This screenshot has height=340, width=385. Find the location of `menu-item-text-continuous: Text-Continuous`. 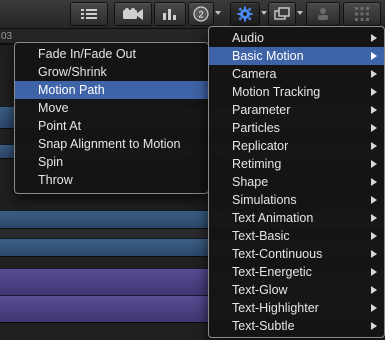

menu-item-text-continuous: Text-Continuous is located at coordinates (296, 254).